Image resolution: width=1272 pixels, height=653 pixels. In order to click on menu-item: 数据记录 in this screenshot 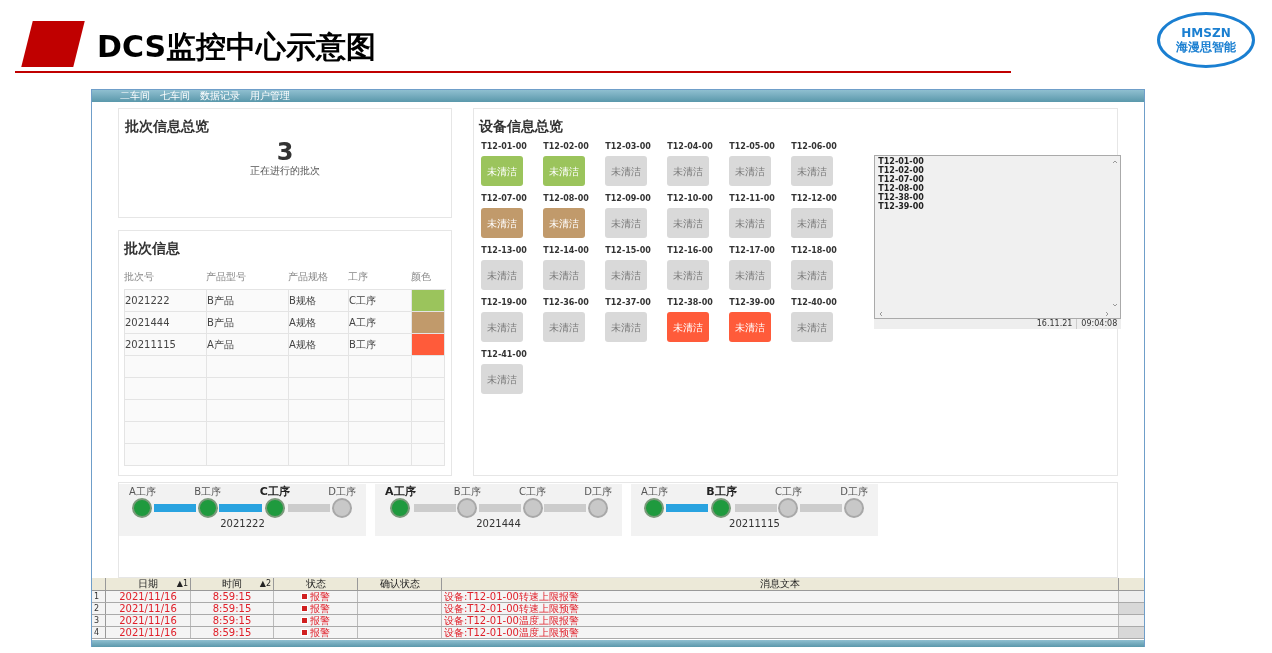, I will do `click(220, 96)`.